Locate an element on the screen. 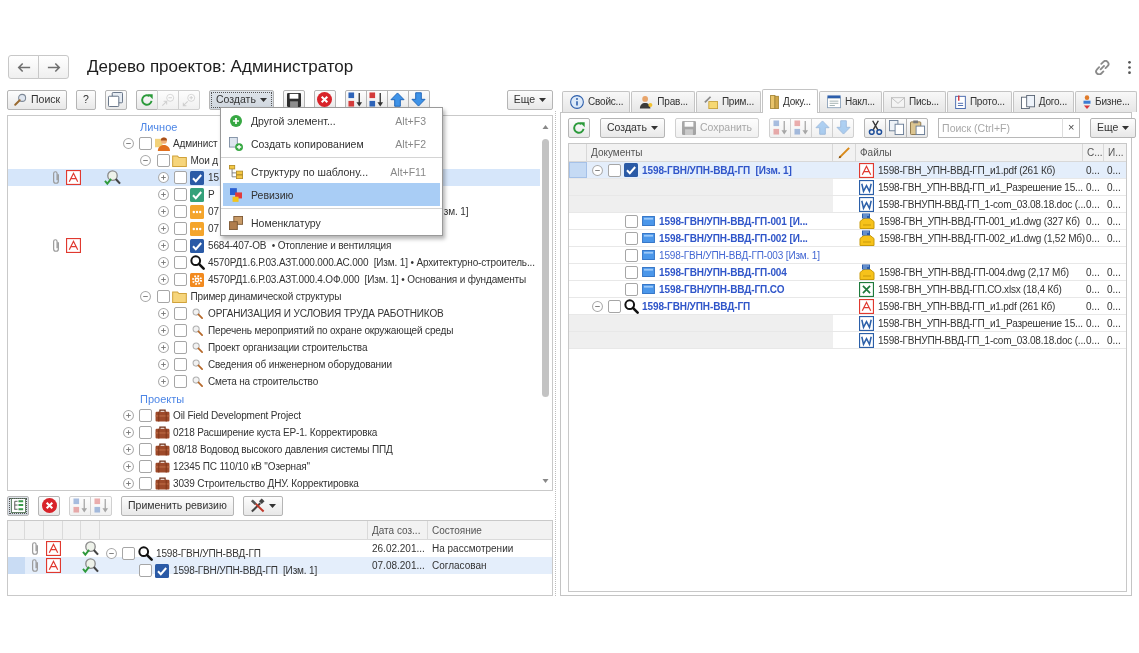 The height and width of the screenshot is (653, 1139). group-title: Проекты is located at coordinates (162, 398).